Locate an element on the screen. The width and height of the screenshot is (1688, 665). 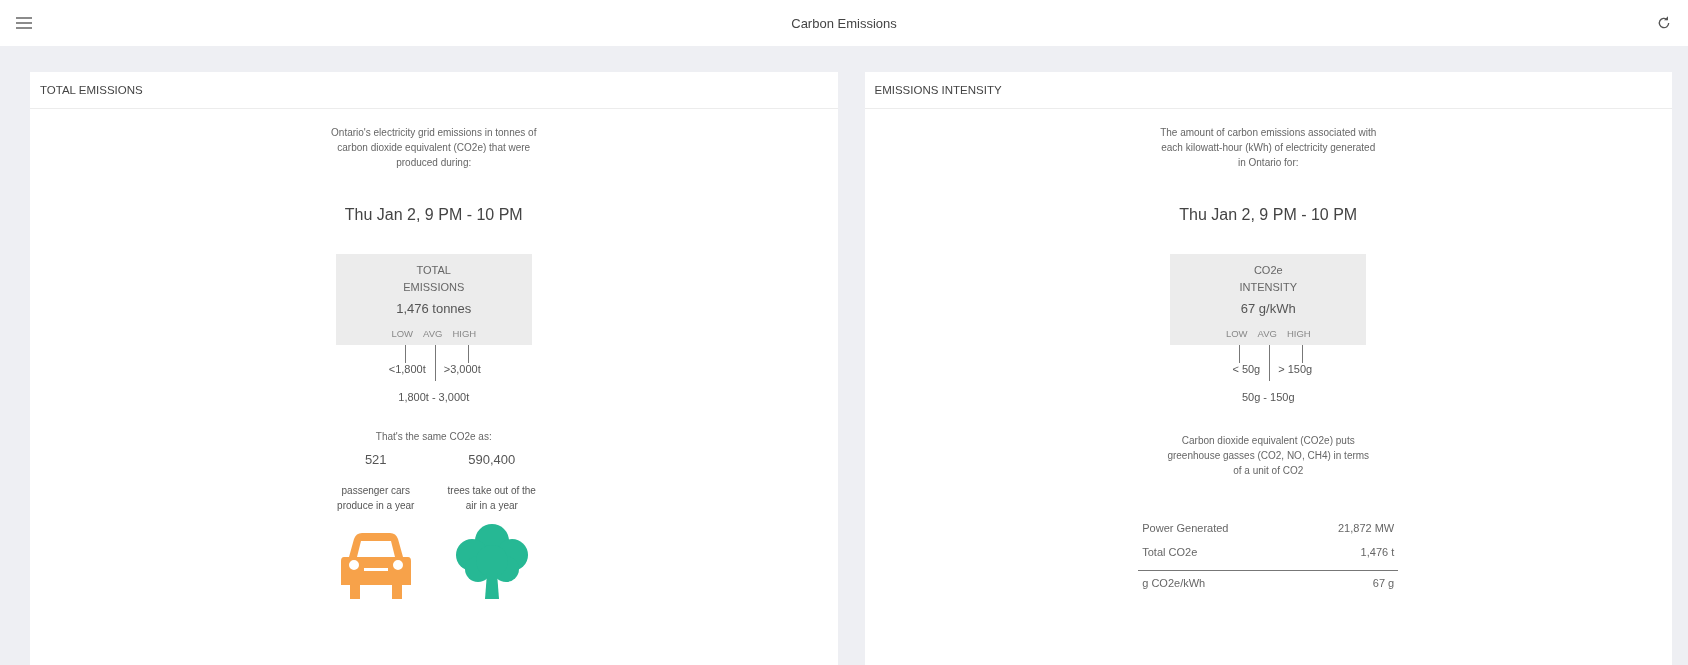
row-value: 67 g is located at coordinates (1383, 583).